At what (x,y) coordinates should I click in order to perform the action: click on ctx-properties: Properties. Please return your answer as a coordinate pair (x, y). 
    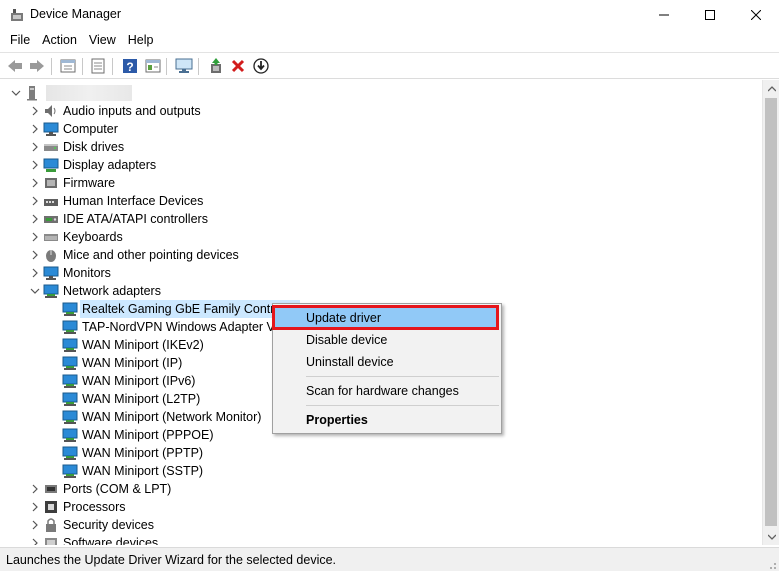
    Looking at the image, I should click on (387, 420).